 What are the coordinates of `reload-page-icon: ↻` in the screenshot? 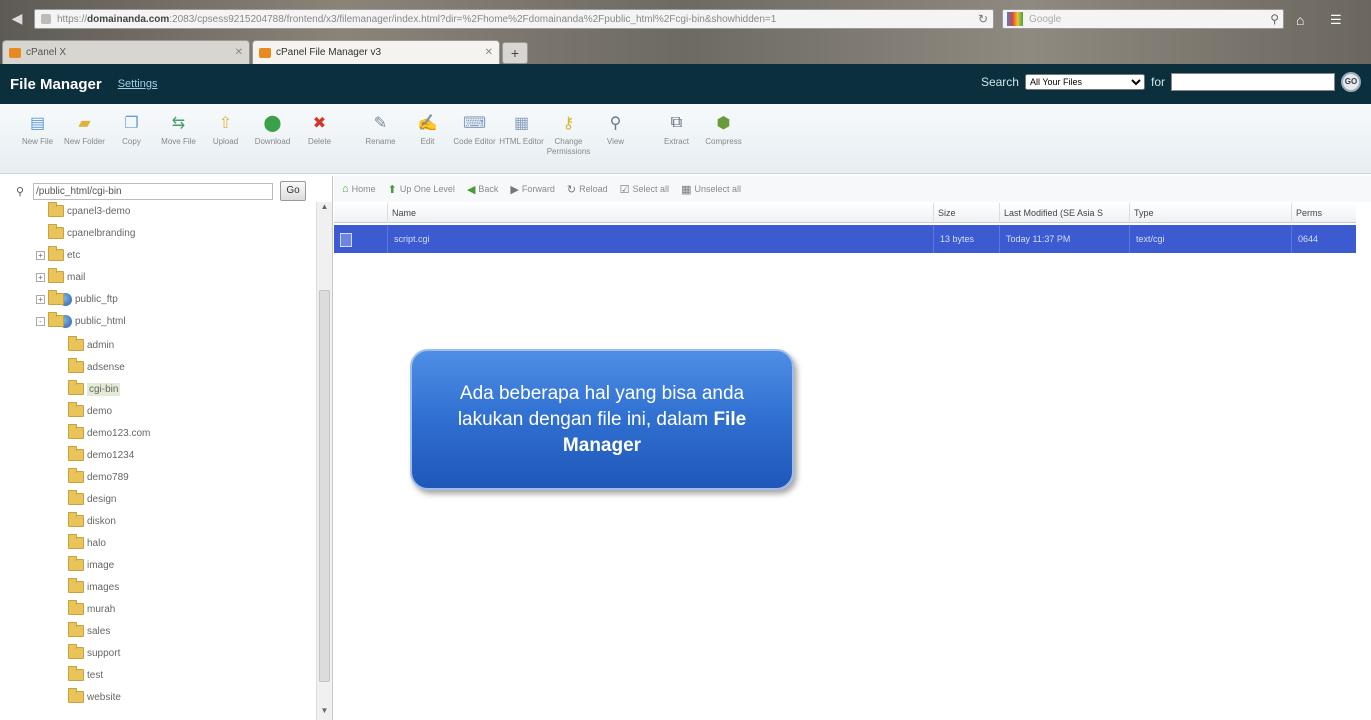 It's located at (983, 19).